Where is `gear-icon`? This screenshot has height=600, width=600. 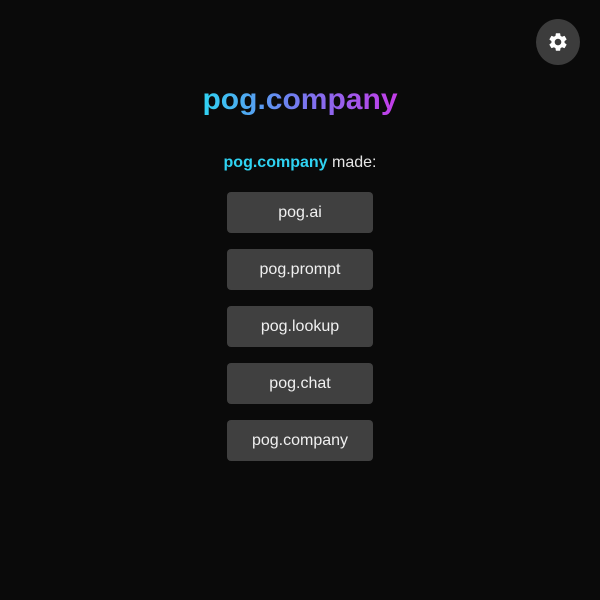 gear-icon is located at coordinates (558, 42).